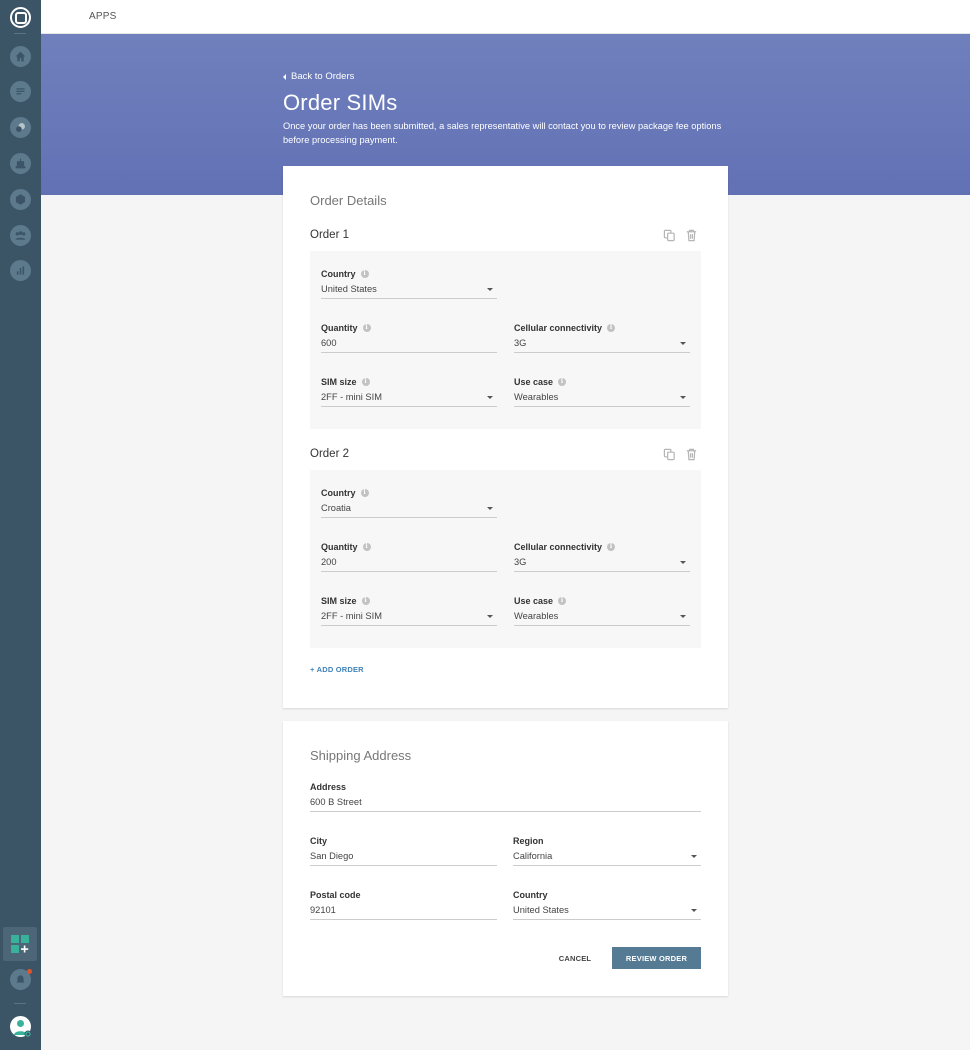  What do you see at coordinates (520, 343) in the screenshot?
I see `select-value: 3G` at bounding box center [520, 343].